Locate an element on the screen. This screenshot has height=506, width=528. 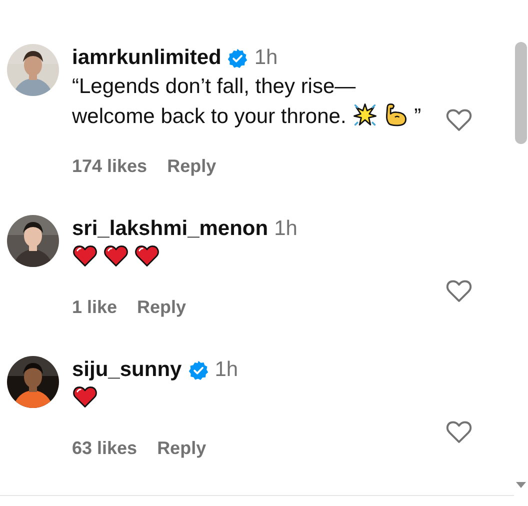
flexed-arm-icon is located at coordinates (396, 115).